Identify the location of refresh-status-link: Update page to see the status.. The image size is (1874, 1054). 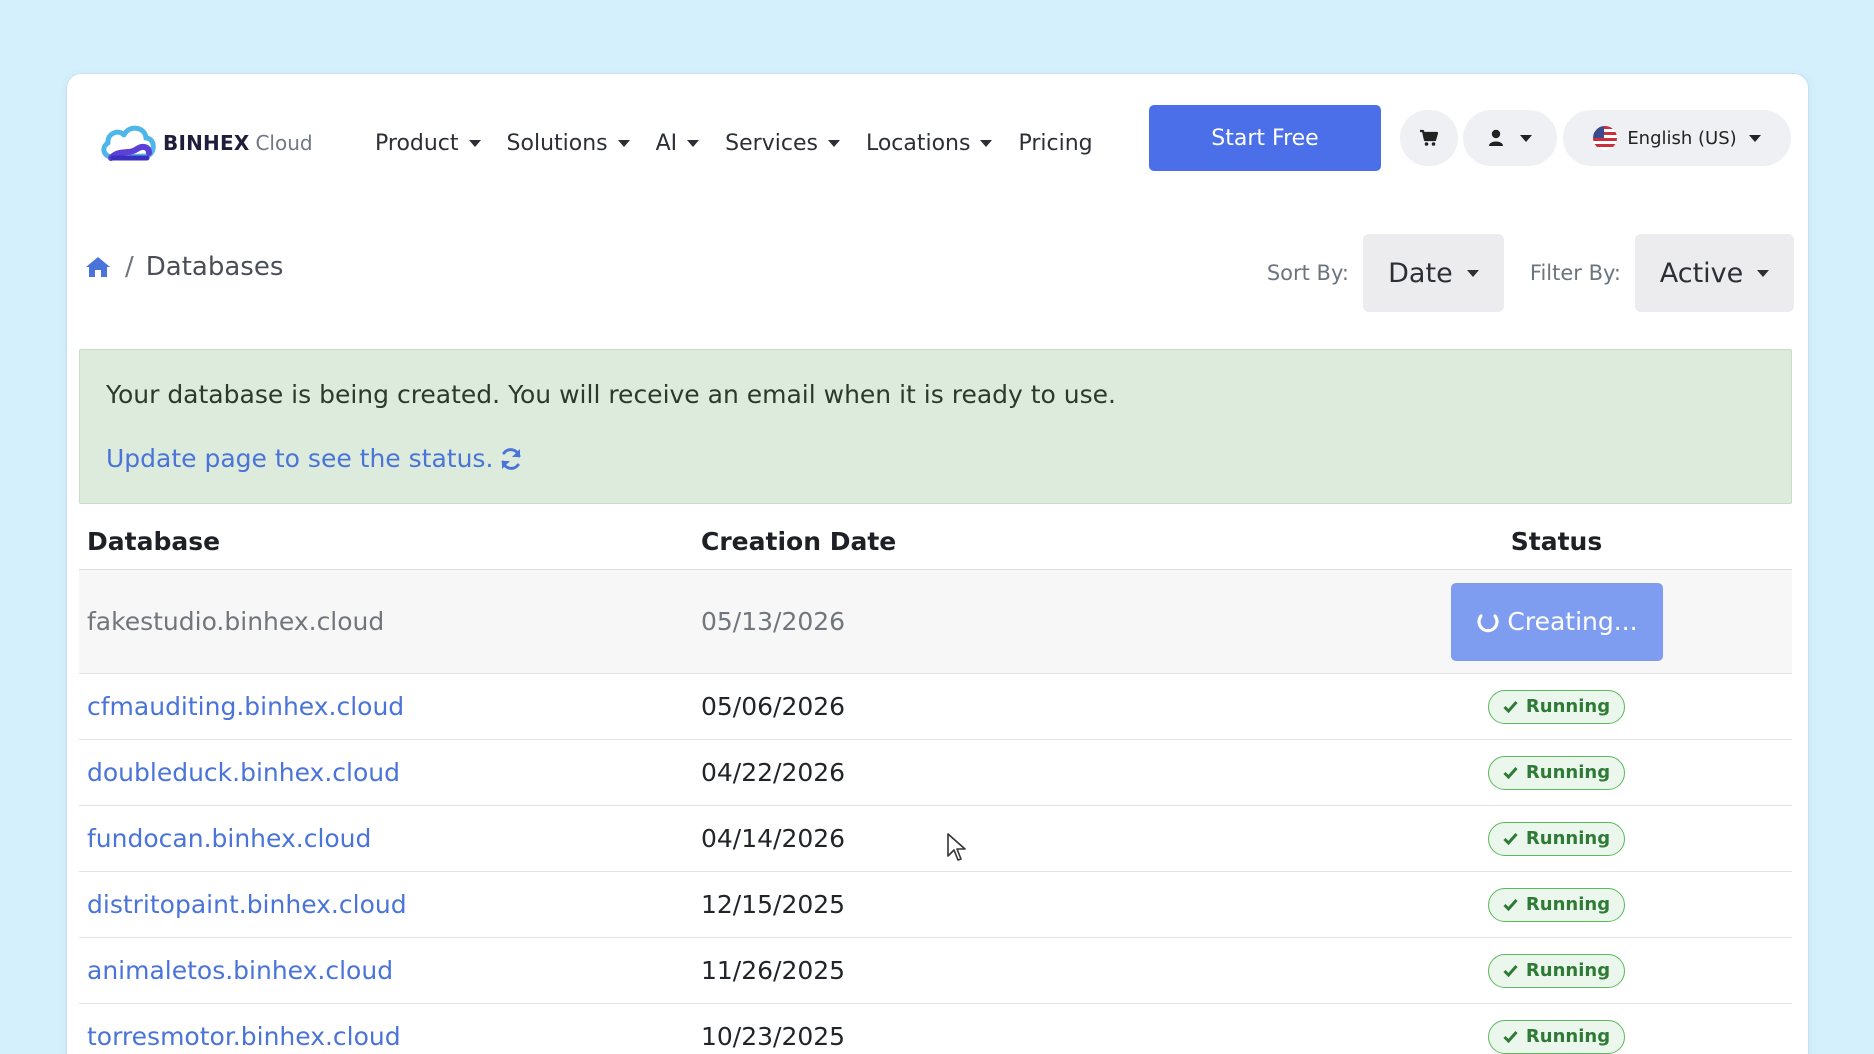
(314, 458).